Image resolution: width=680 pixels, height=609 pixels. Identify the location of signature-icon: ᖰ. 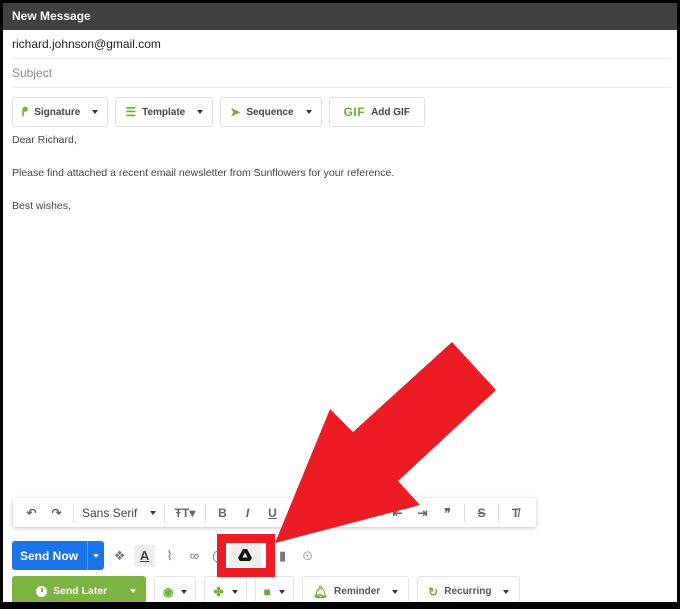
(25, 111).